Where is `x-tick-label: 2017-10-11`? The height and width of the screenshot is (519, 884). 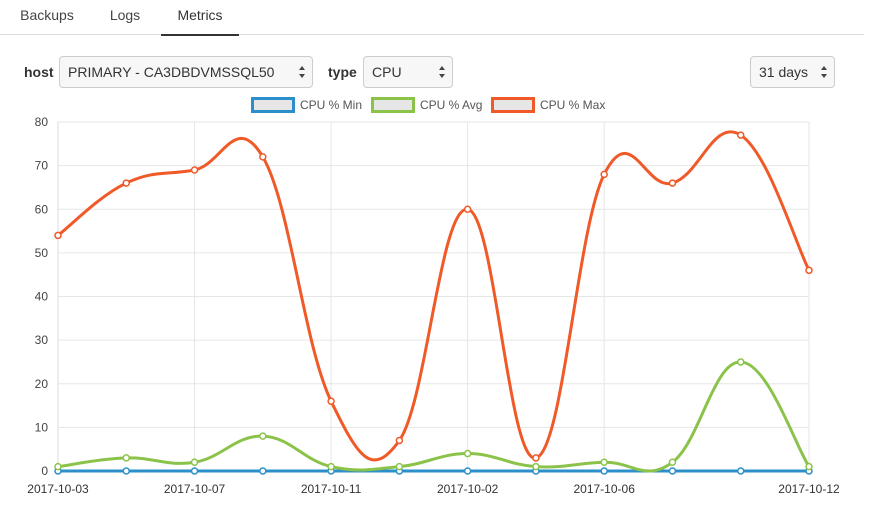
x-tick-label: 2017-10-11 is located at coordinates (331, 489).